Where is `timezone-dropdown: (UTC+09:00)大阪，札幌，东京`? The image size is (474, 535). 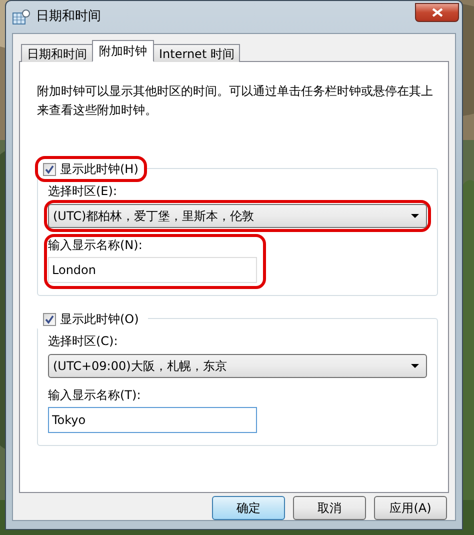 timezone-dropdown: (UTC+09:00)大阪，札幌，东京 is located at coordinates (237, 366).